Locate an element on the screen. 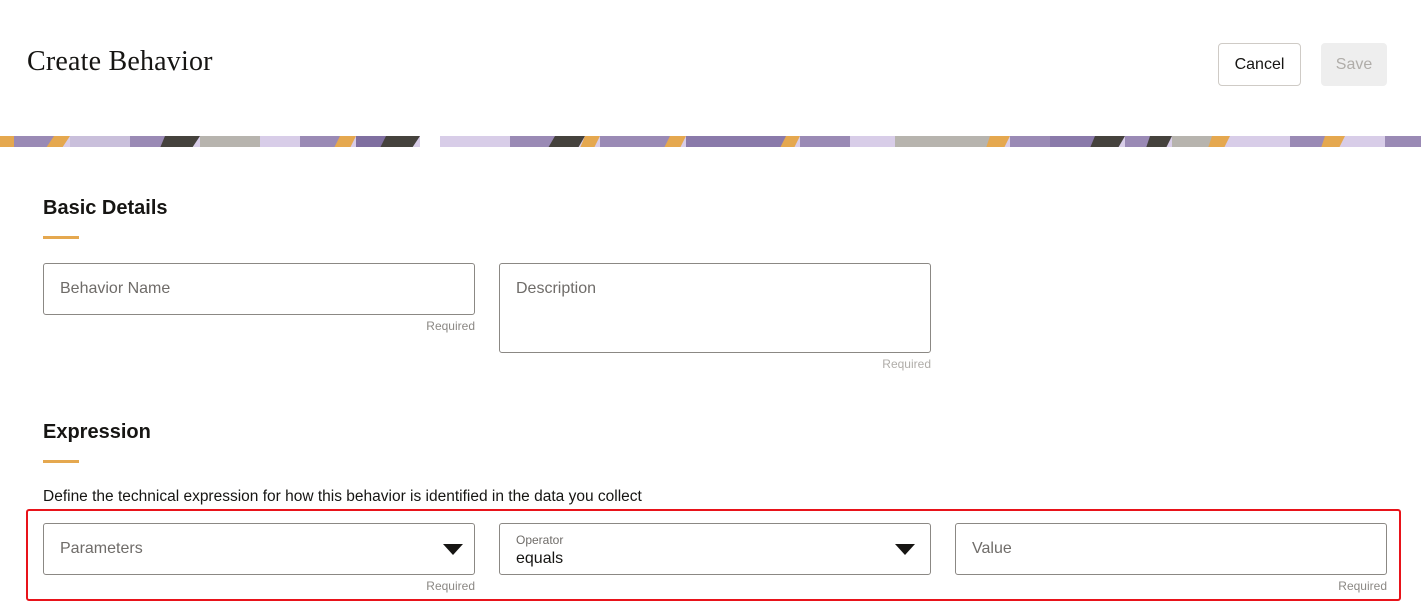 The height and width of the screenshot is (613, 1421). basic-details-heading: Basic Details is located at coordinates (105, 208).